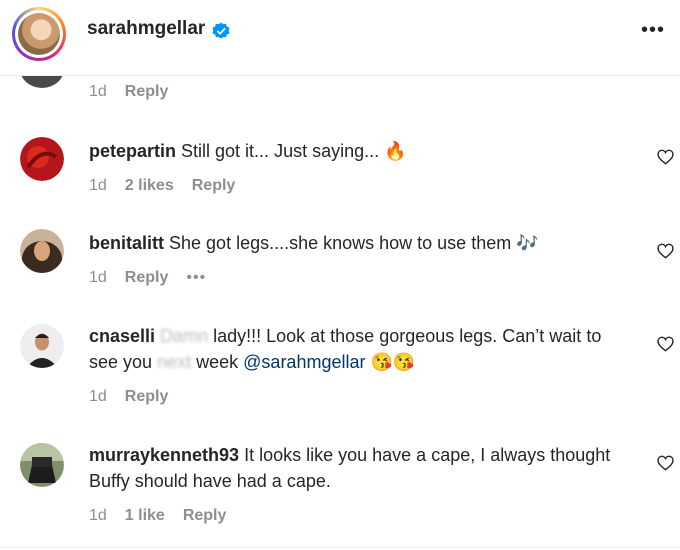 The image size is (680, 550). I want to click on post-header: sarahmgellar •••, so click(340, 38).